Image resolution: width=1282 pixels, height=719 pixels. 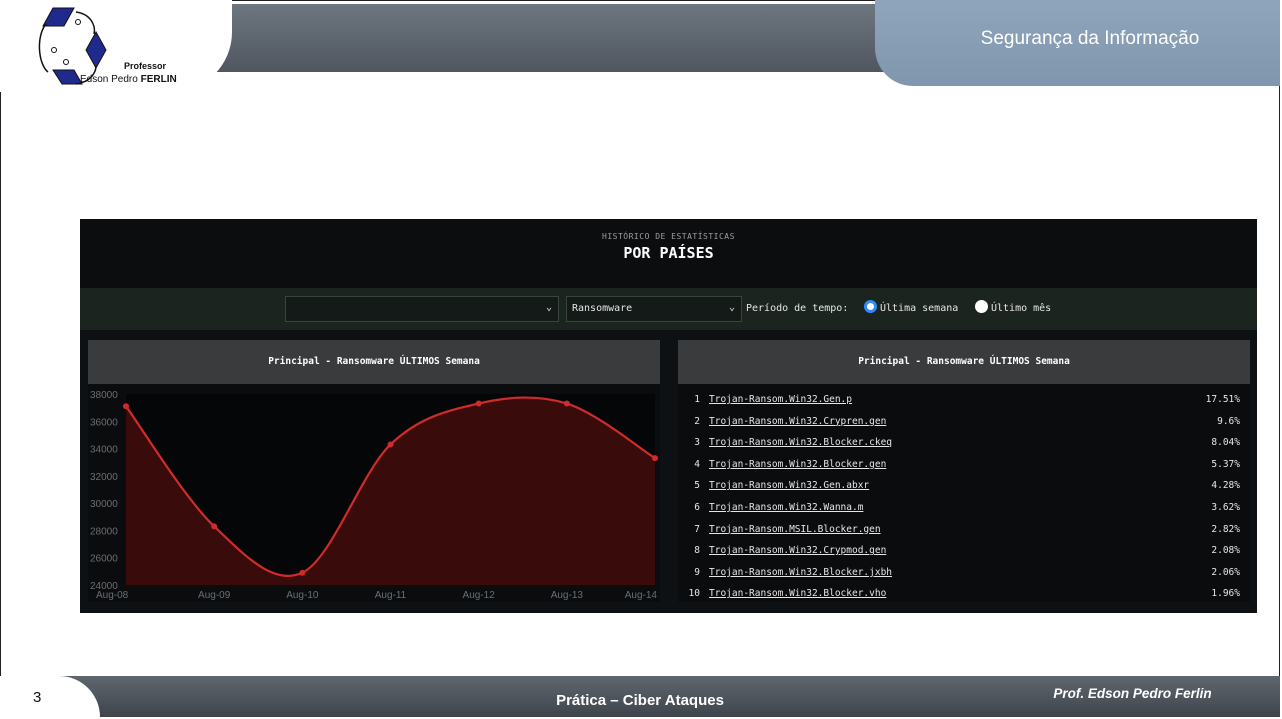 What do you see at coordinates (602, 308) in the screenshot?
I see `threat-type-select-value: Ransomware` at bounding box center [602, 308].